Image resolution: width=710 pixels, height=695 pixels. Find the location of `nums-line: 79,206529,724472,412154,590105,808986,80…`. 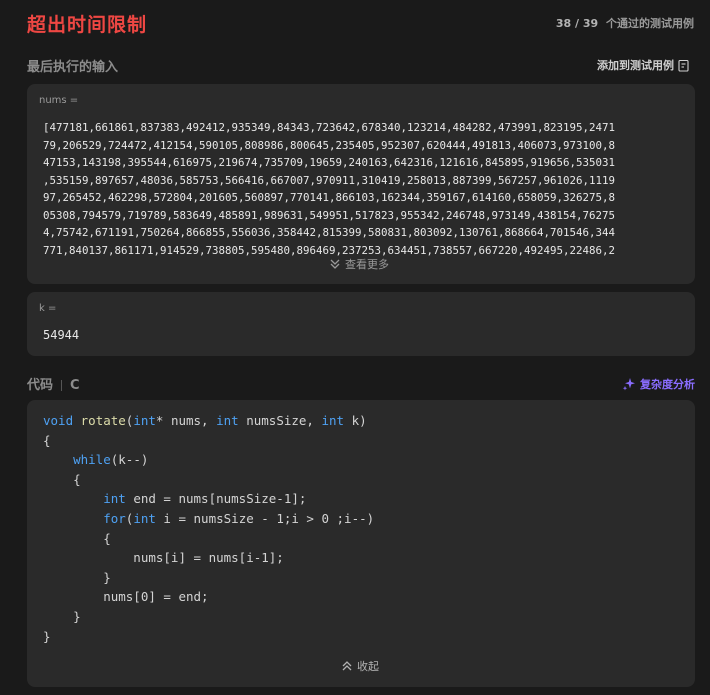

nums-line: 79,206529,724472,412154,590105,808986,80… is located at coordinates (329, 145).